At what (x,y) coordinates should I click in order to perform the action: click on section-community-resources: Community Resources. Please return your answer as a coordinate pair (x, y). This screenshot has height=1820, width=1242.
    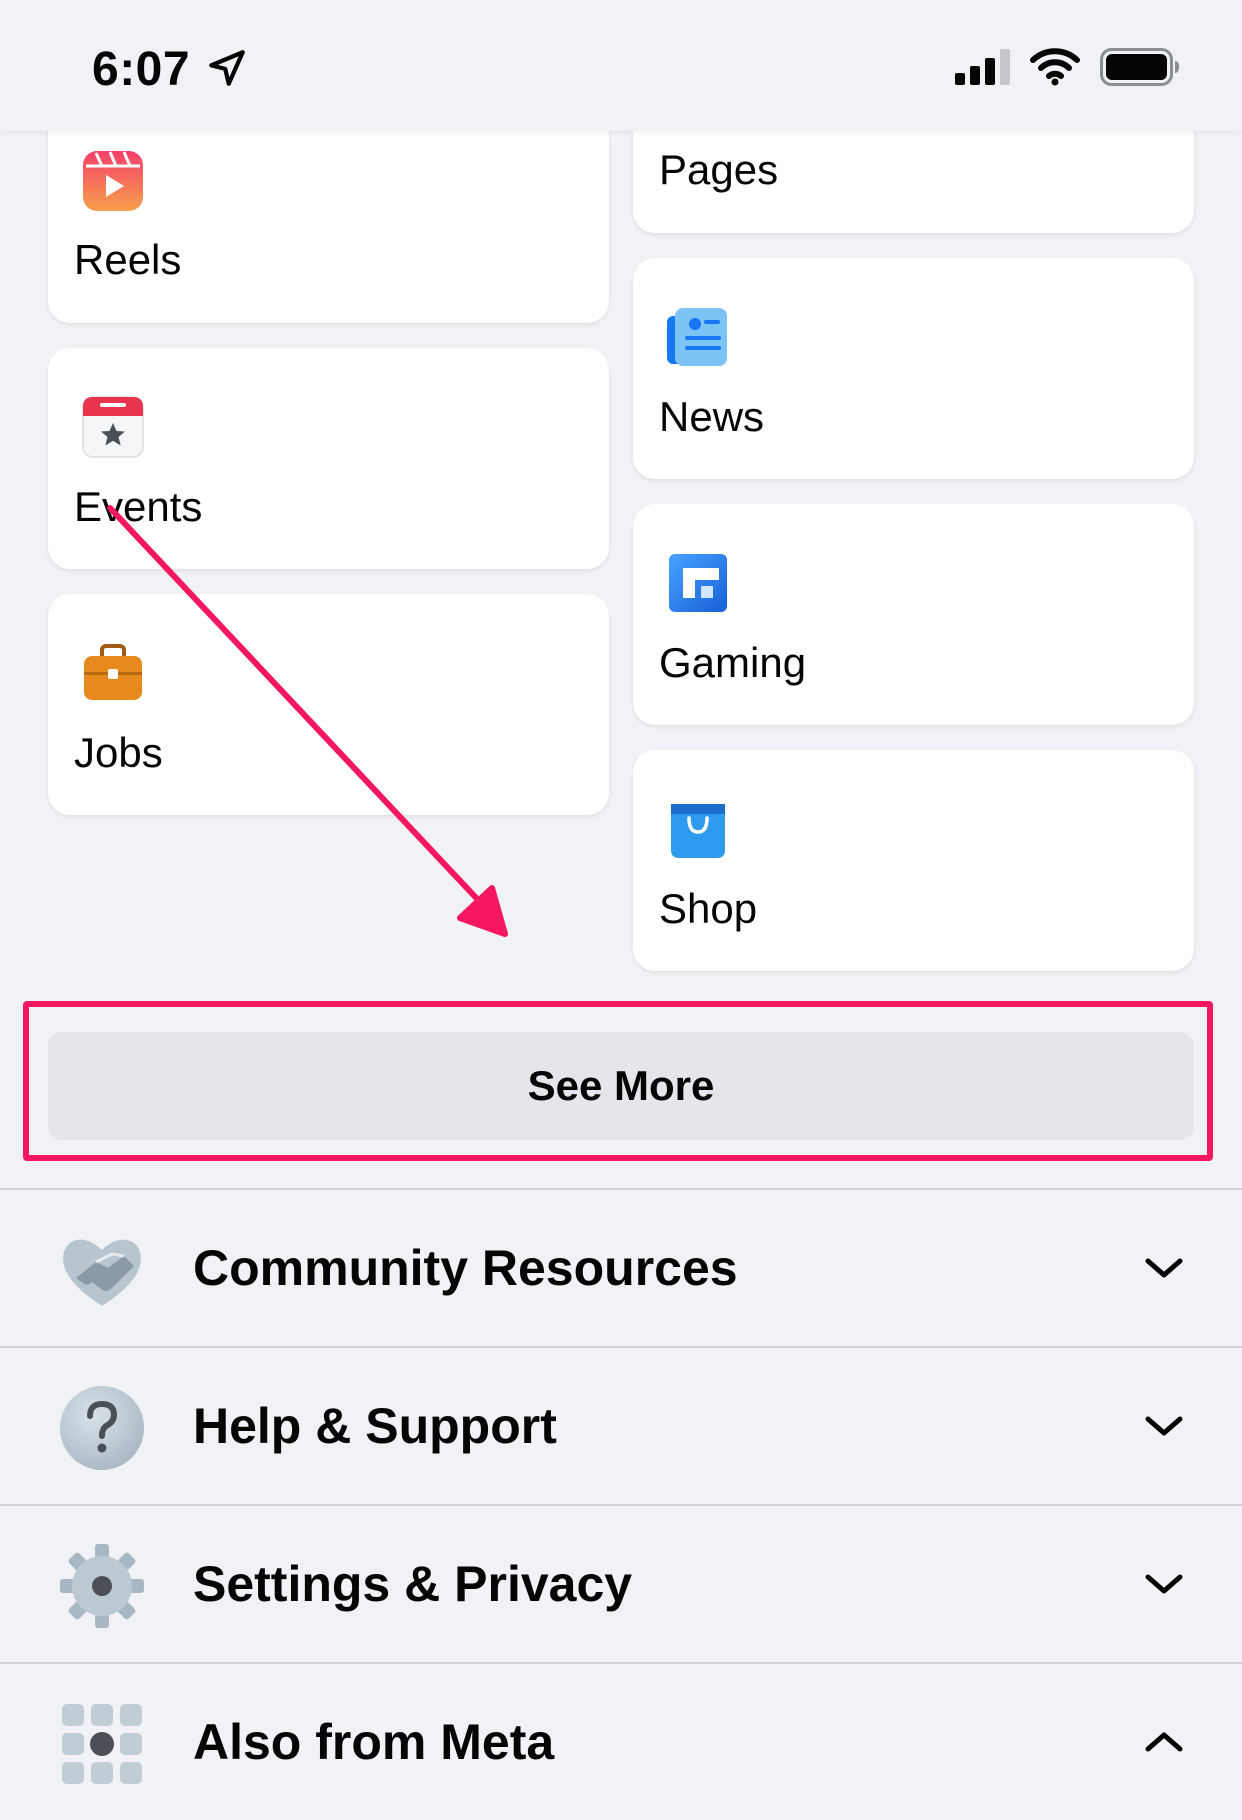
    Looking at the image, I should click on (621, 1268).